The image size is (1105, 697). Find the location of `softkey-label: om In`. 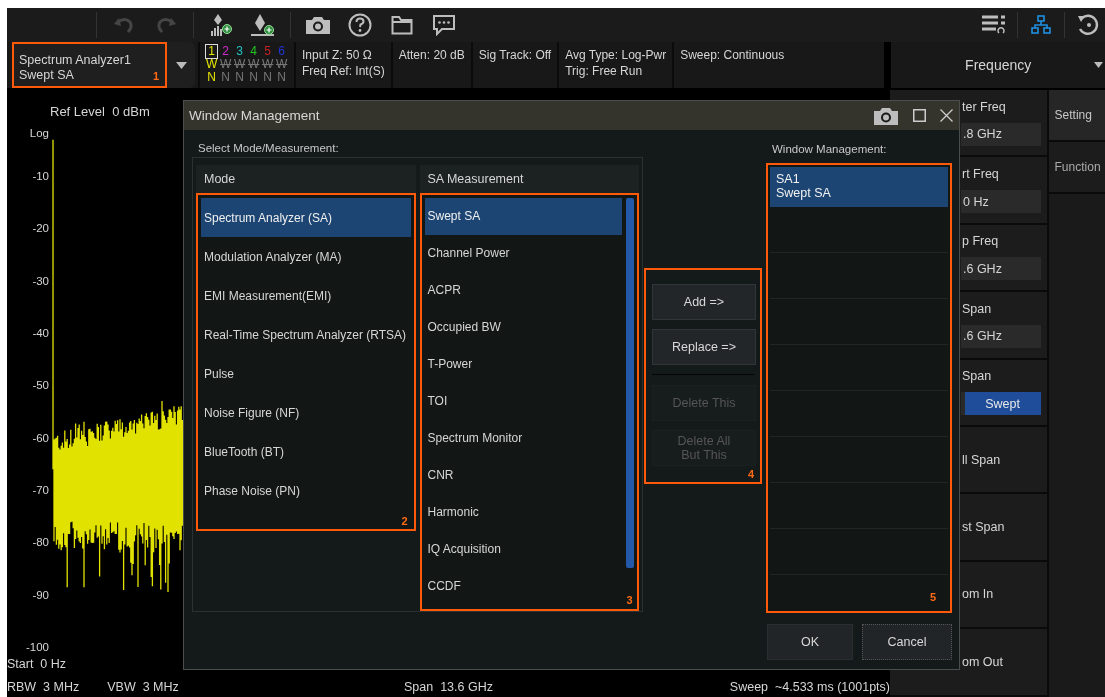

softkey-label: om In is located at coordinates (978, 594).